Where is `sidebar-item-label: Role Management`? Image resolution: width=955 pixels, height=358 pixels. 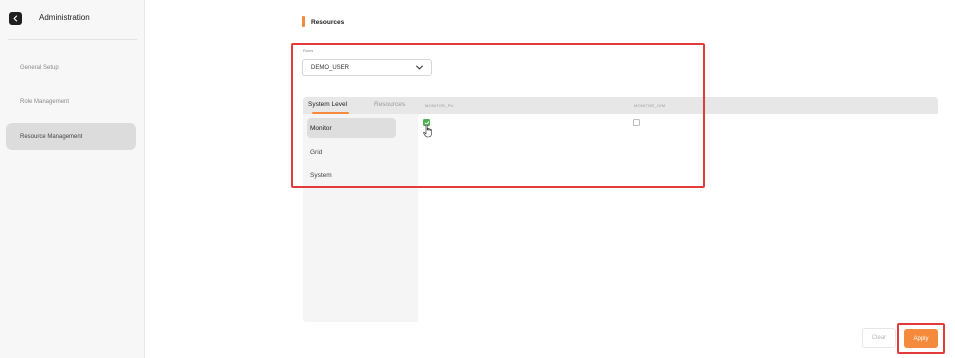
sidebar-item-label: Role Management is located at coordinates (45, 101).